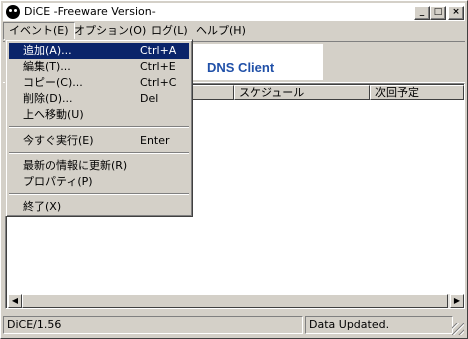  I want to click on column-header-next: 次回予定, so click(417, 92).